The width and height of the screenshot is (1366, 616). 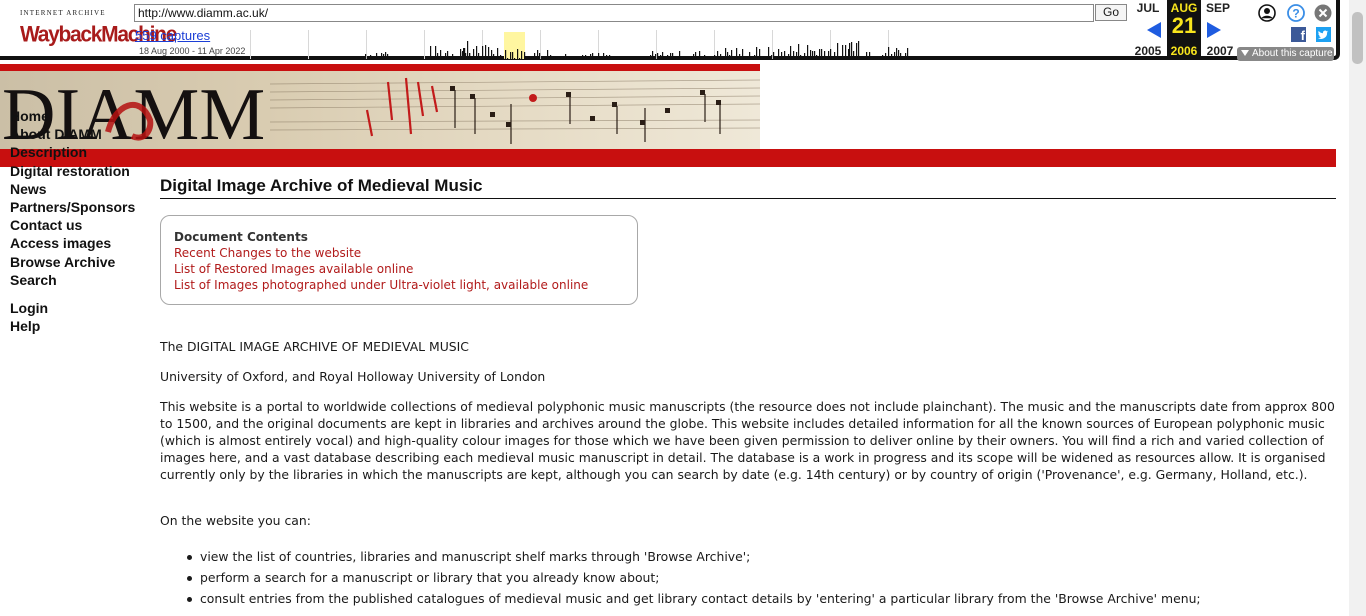 What do you see at coordinates (1154, 30) in the screenshot?
I see `prev-arrow-icon` at bounding box center [1154, 30].